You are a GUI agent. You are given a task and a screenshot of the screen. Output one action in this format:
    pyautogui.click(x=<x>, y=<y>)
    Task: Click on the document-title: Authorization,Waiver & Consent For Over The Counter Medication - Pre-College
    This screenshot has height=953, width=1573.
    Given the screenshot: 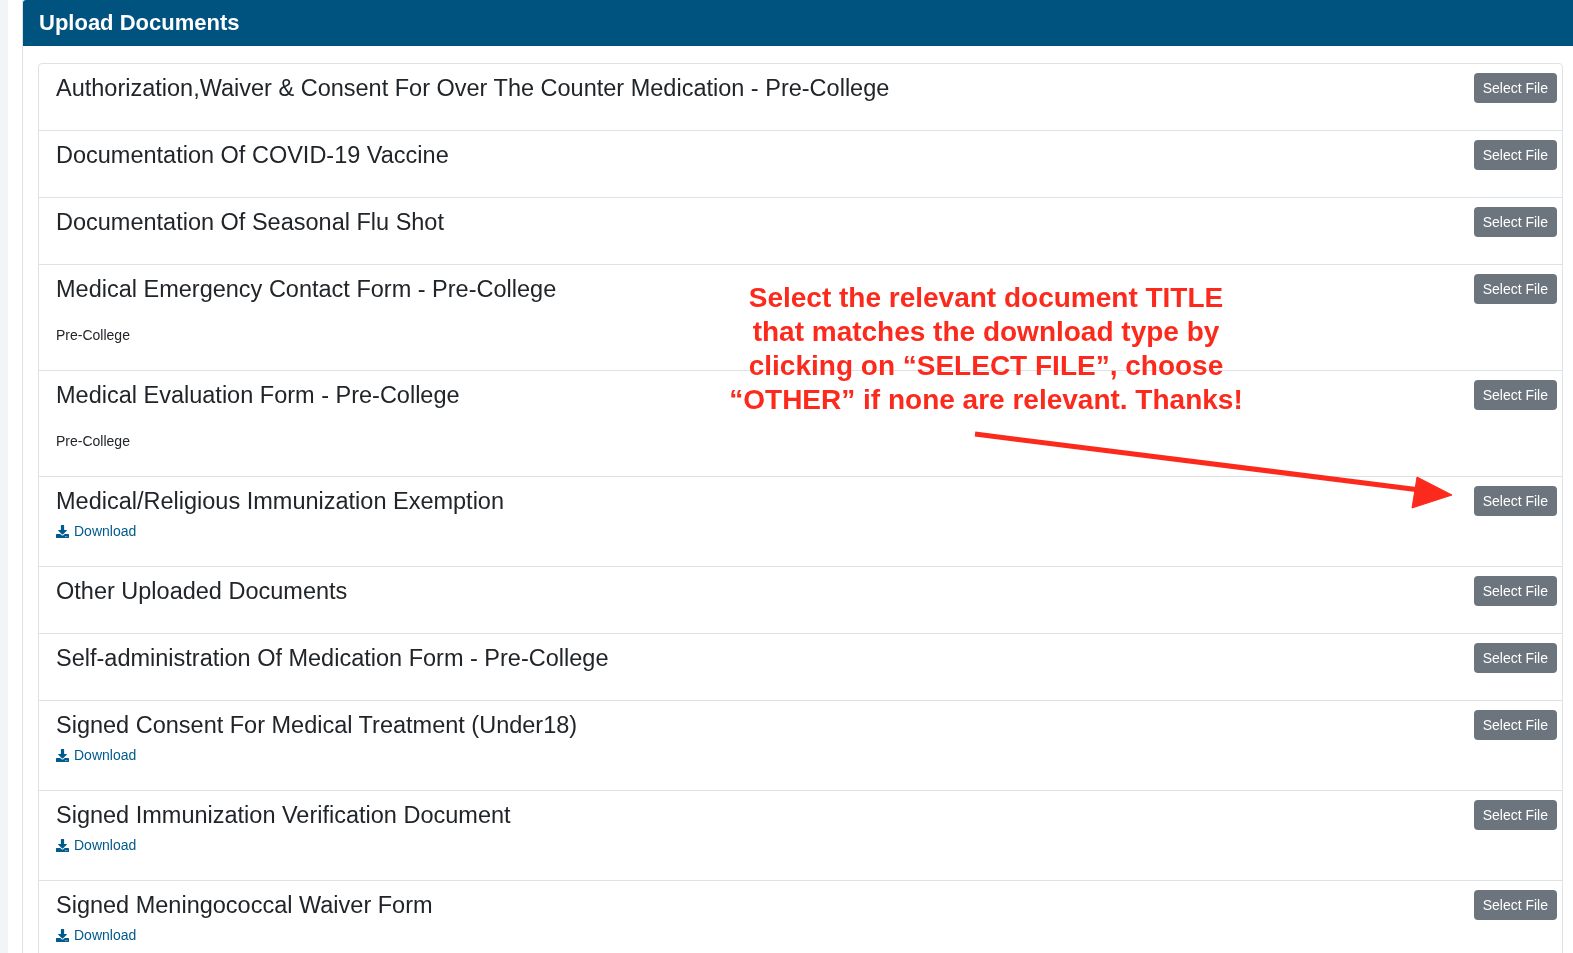 What is the action you would take?
    pyautogui.click(x=473, y=88)
    